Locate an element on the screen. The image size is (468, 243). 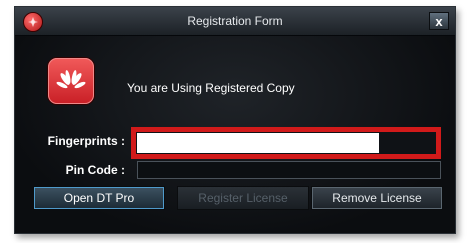
remove-license-button: Remove License is located at coordinates (377, 198).